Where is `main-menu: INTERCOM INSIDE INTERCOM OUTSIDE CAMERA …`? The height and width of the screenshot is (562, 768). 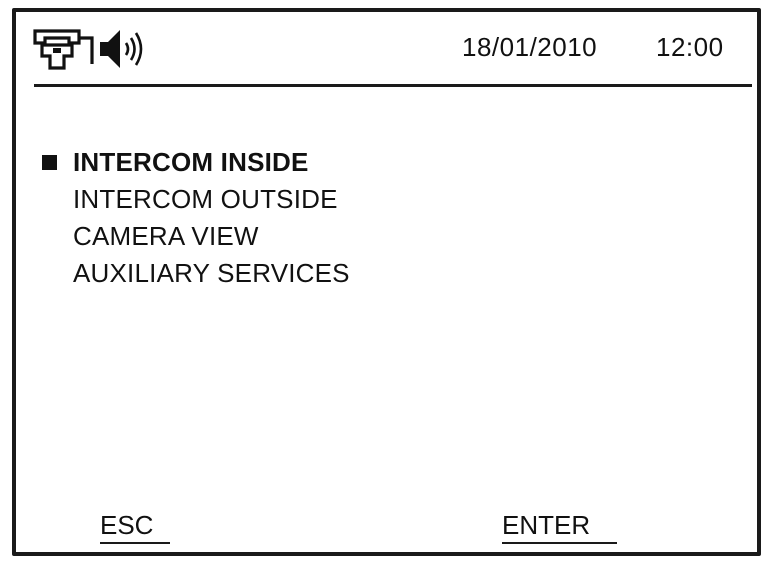
main-menu: INTERCOM INSIDE INTERCOM OUTSIDE CAMERA … is located at coordinates (195, 218).